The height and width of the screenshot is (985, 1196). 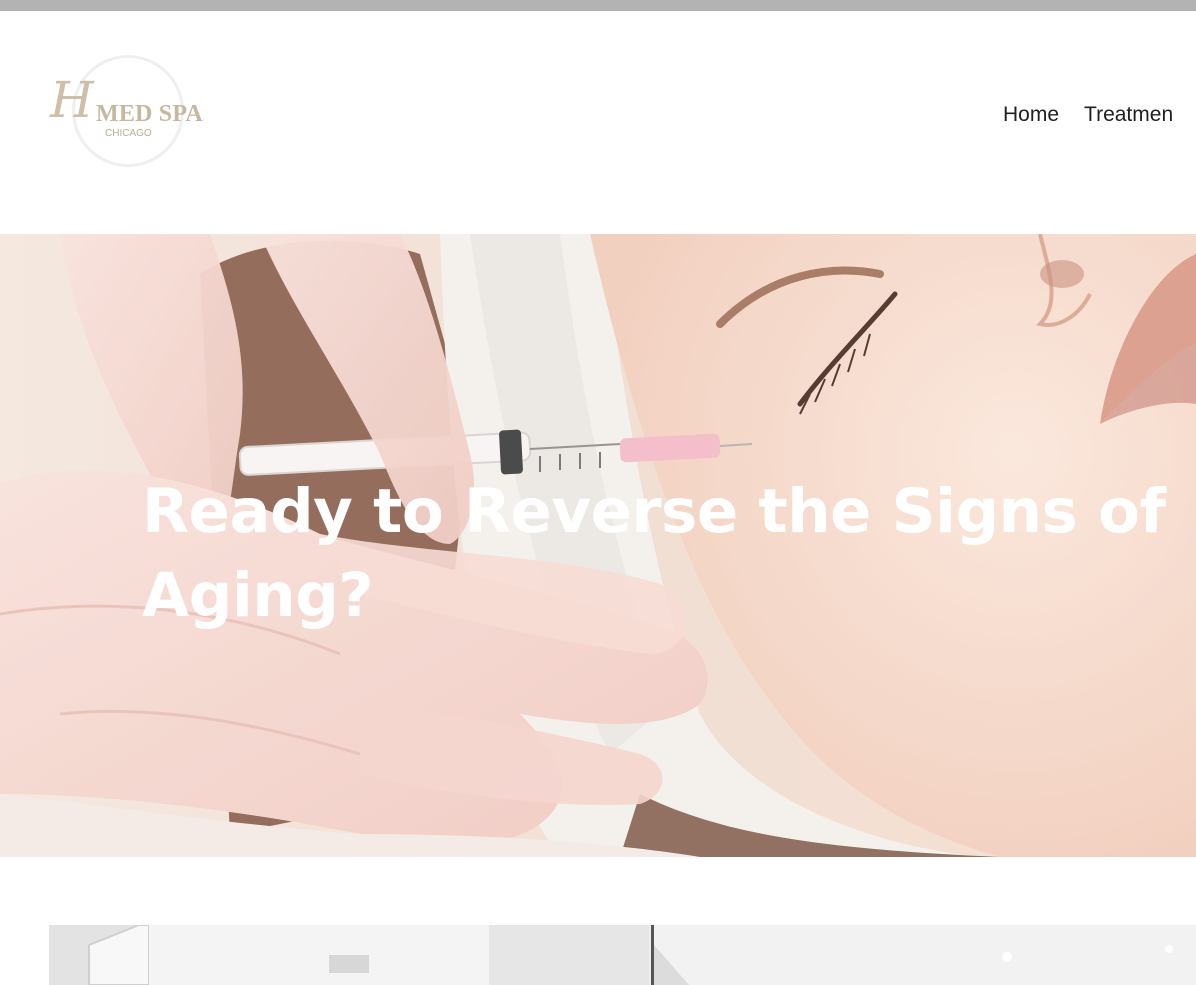 I want to click on logo-monogram: H, so click(x=72, y=100).